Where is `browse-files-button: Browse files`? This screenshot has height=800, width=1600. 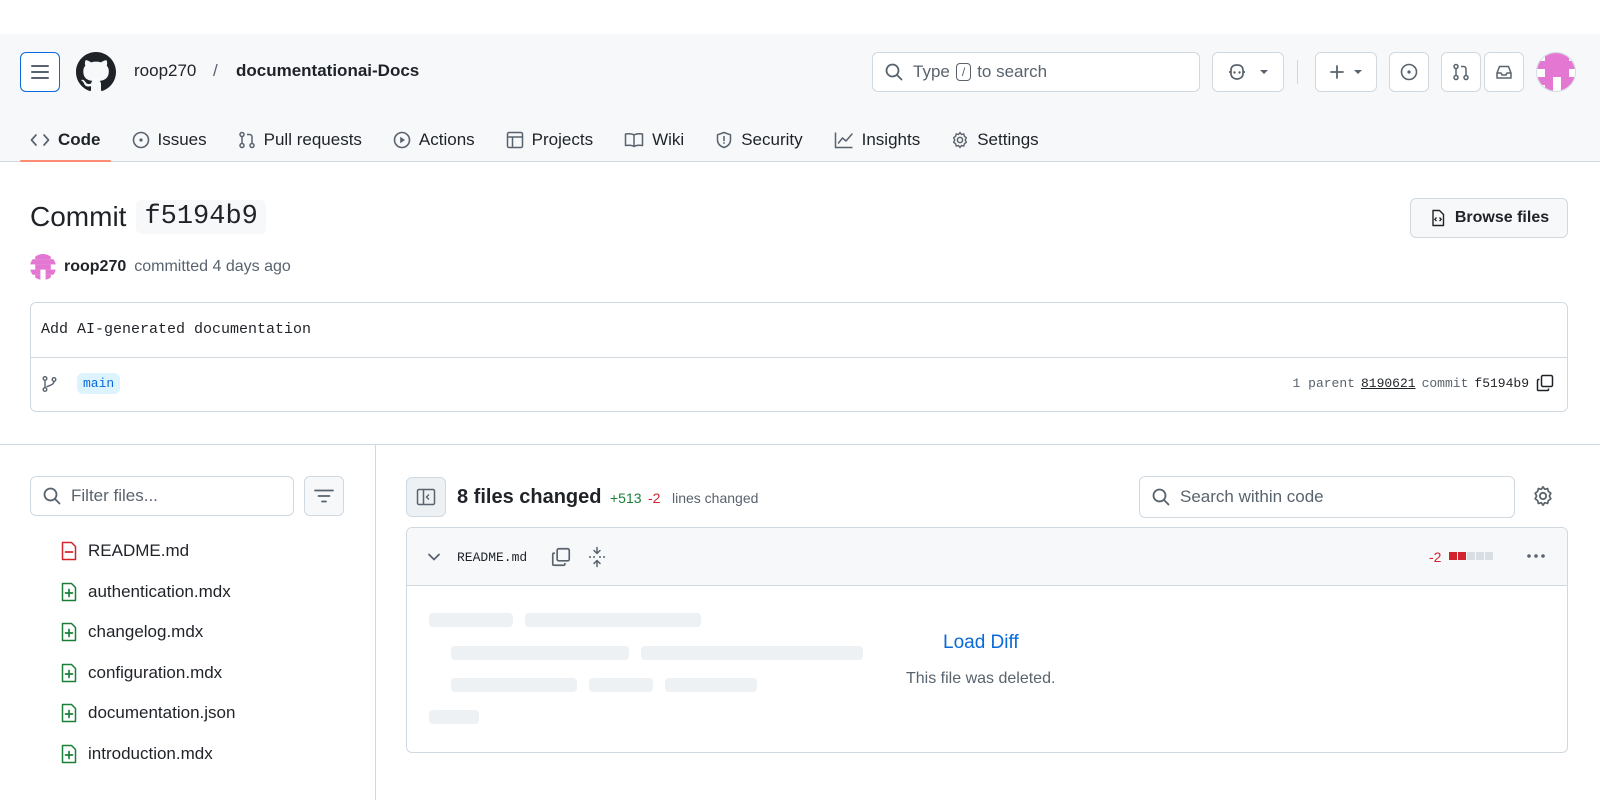 browse-files-button: Browse files is located at coordinates (1489, 218).